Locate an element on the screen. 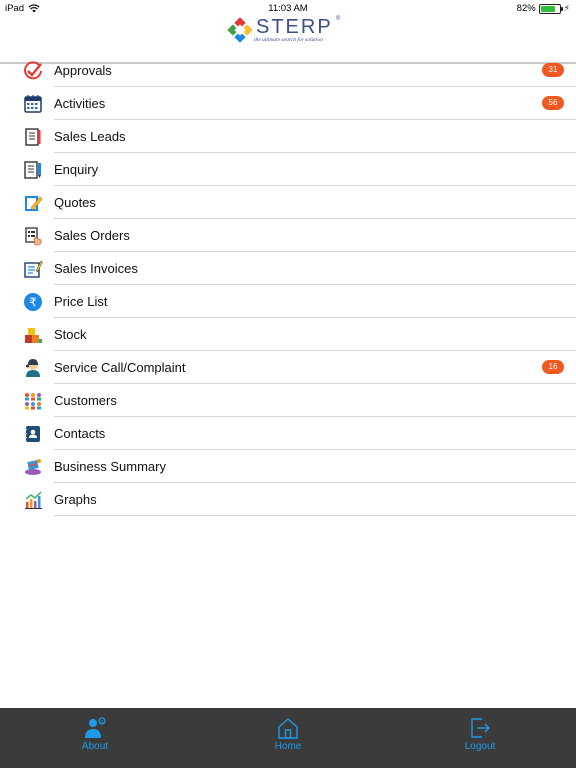 The image size is (576, 768). charging-bolt-icon: ⚡ is located at coordinates (566, 8).